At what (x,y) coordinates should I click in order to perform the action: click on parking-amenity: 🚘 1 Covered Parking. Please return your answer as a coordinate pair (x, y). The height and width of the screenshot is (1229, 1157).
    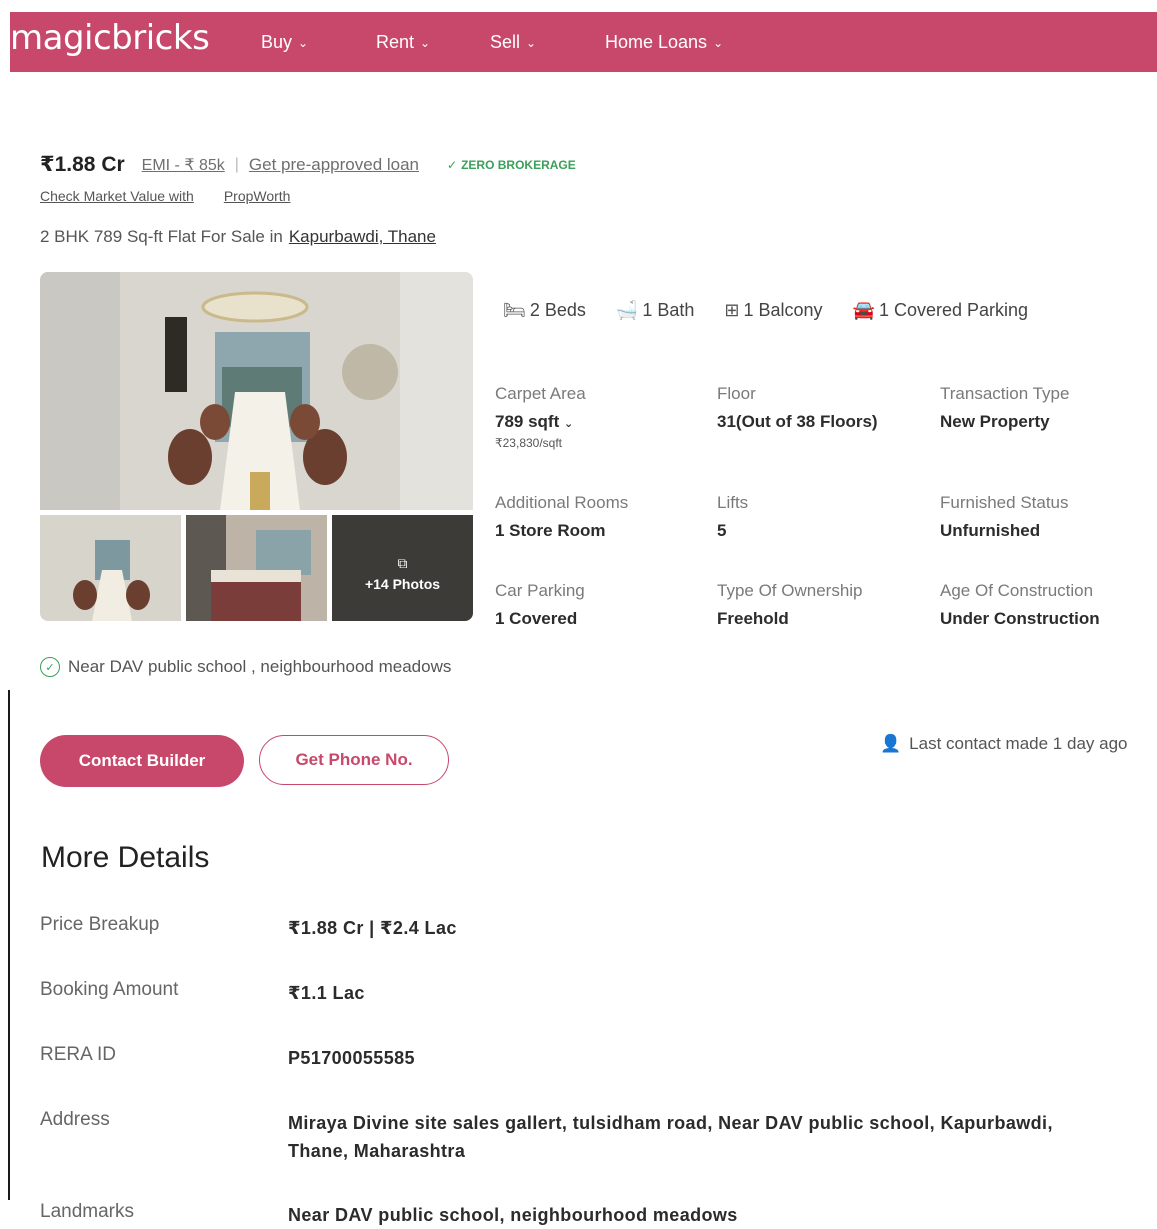
    Looking at the image, I should click on (941, 310).